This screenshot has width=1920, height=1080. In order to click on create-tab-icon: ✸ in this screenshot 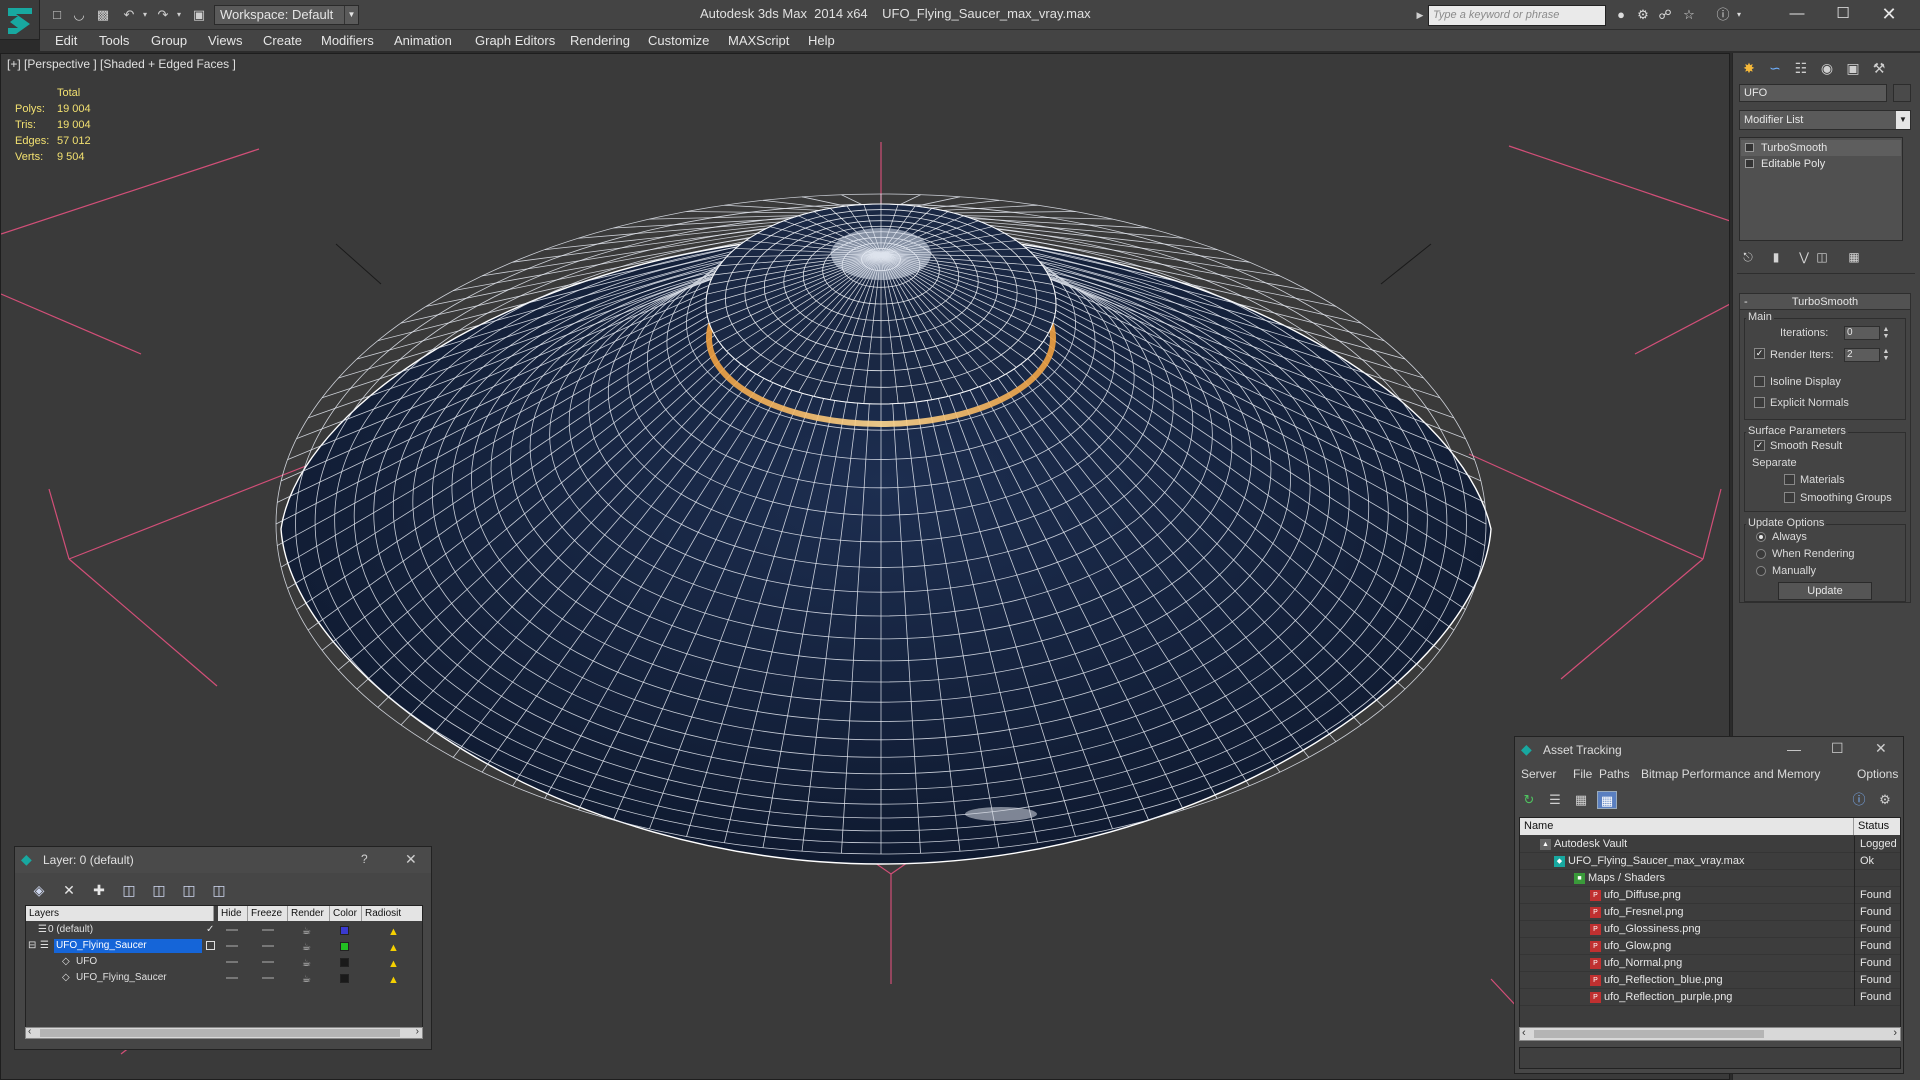, I will do `click(1749, 68)`.